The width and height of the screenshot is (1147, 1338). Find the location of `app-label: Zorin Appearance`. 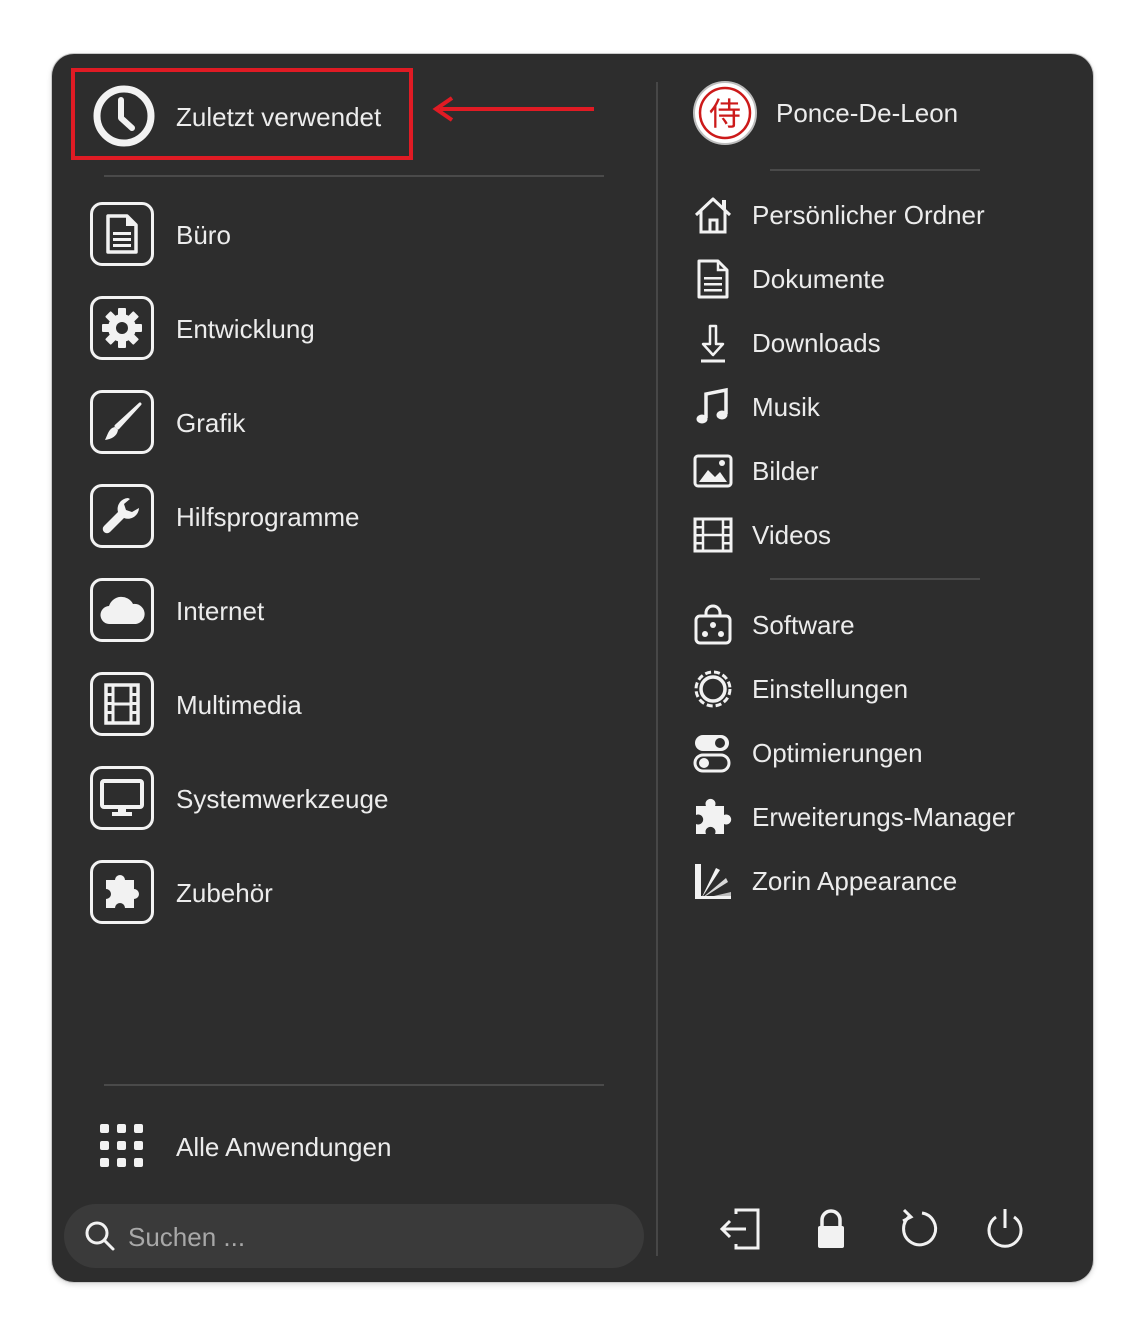

app-label: Zorin Appearance is located at coordinates (855, 881).